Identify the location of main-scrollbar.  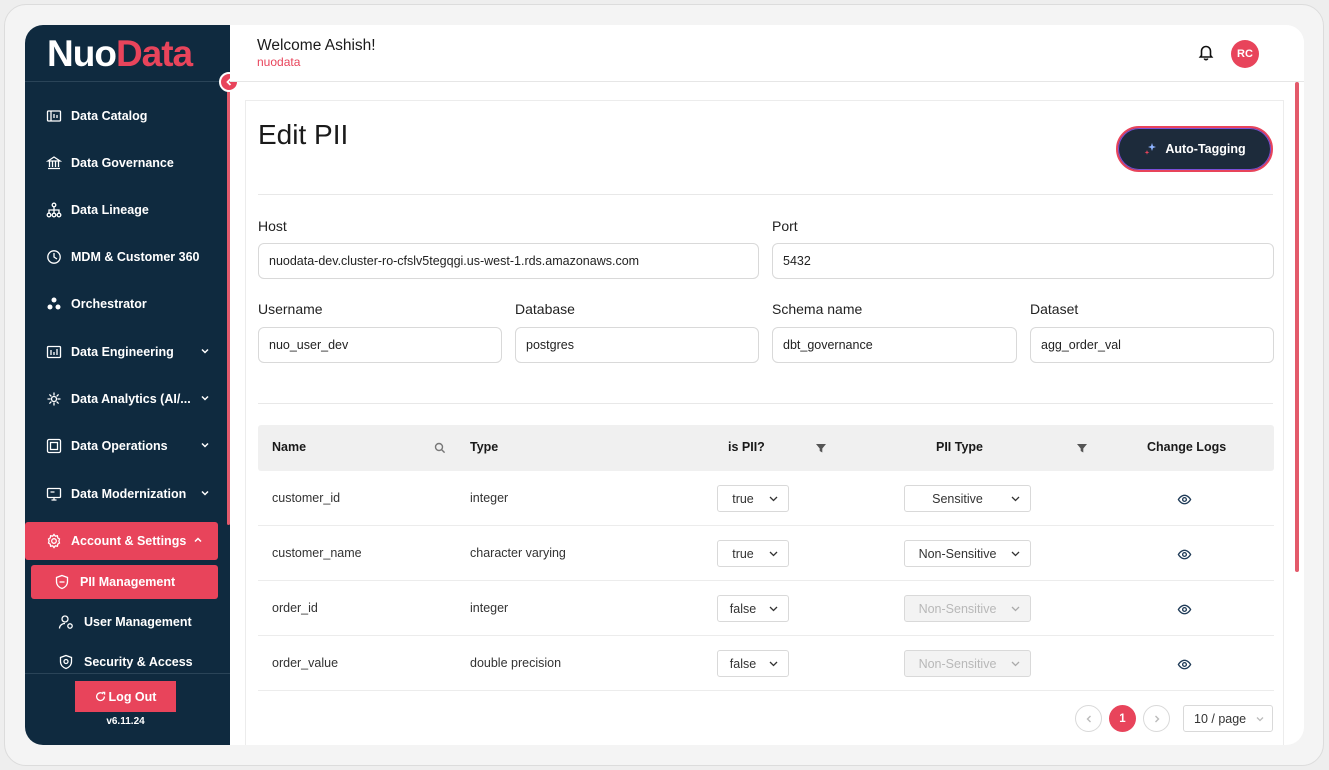
(1297, 327).